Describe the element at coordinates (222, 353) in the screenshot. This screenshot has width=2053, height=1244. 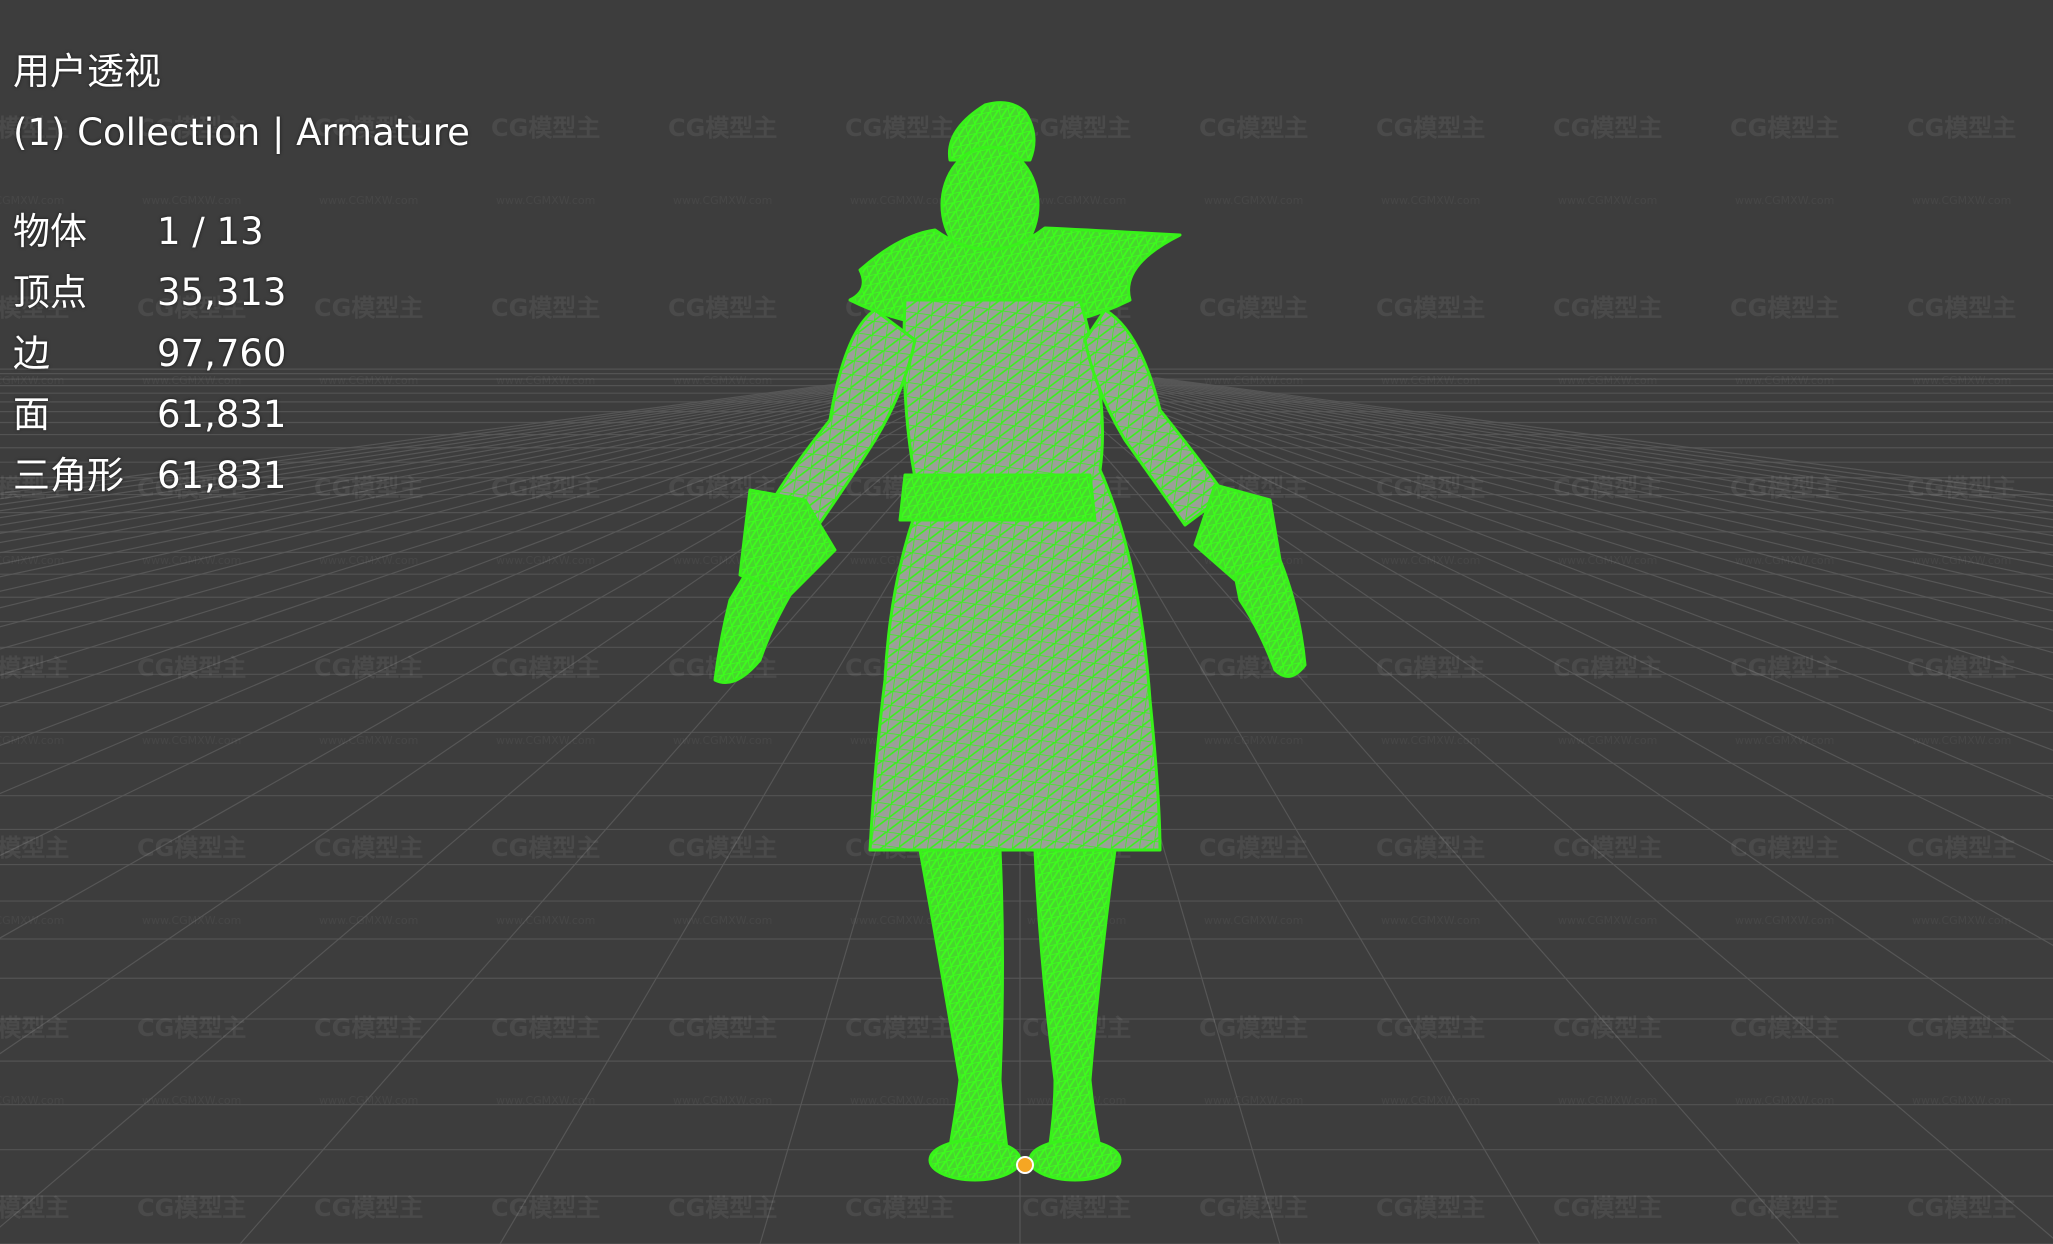
I see `stat-edges-value: 97,760` at that location.